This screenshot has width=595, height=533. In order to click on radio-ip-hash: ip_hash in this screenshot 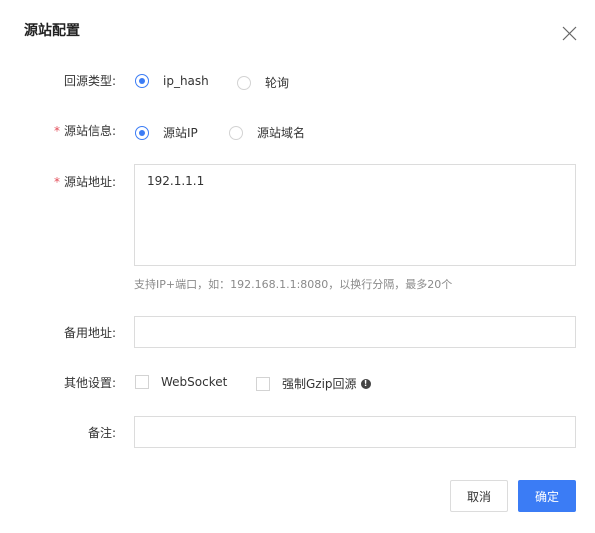, I will do `click(172, 81)`.